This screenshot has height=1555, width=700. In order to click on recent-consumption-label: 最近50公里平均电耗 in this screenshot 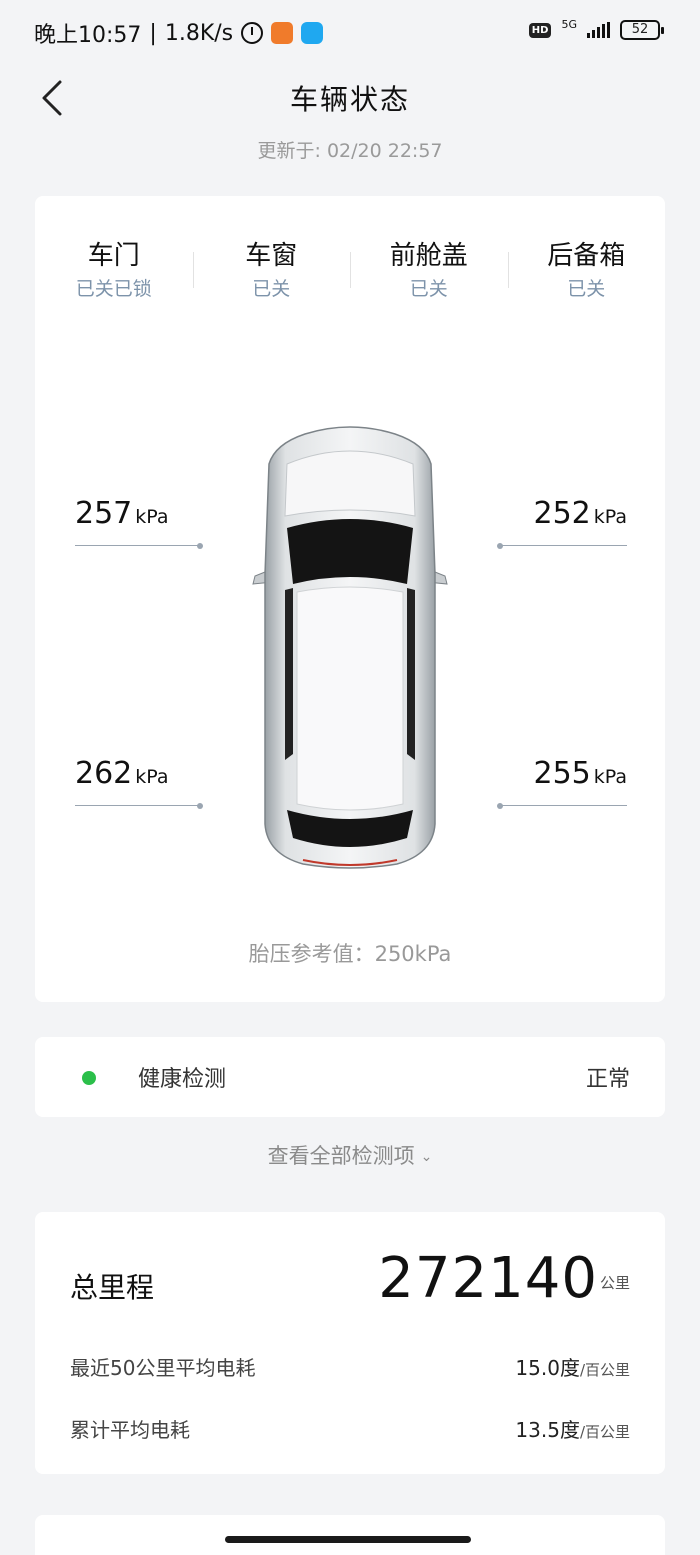, I will do `click(163, 1368)`.